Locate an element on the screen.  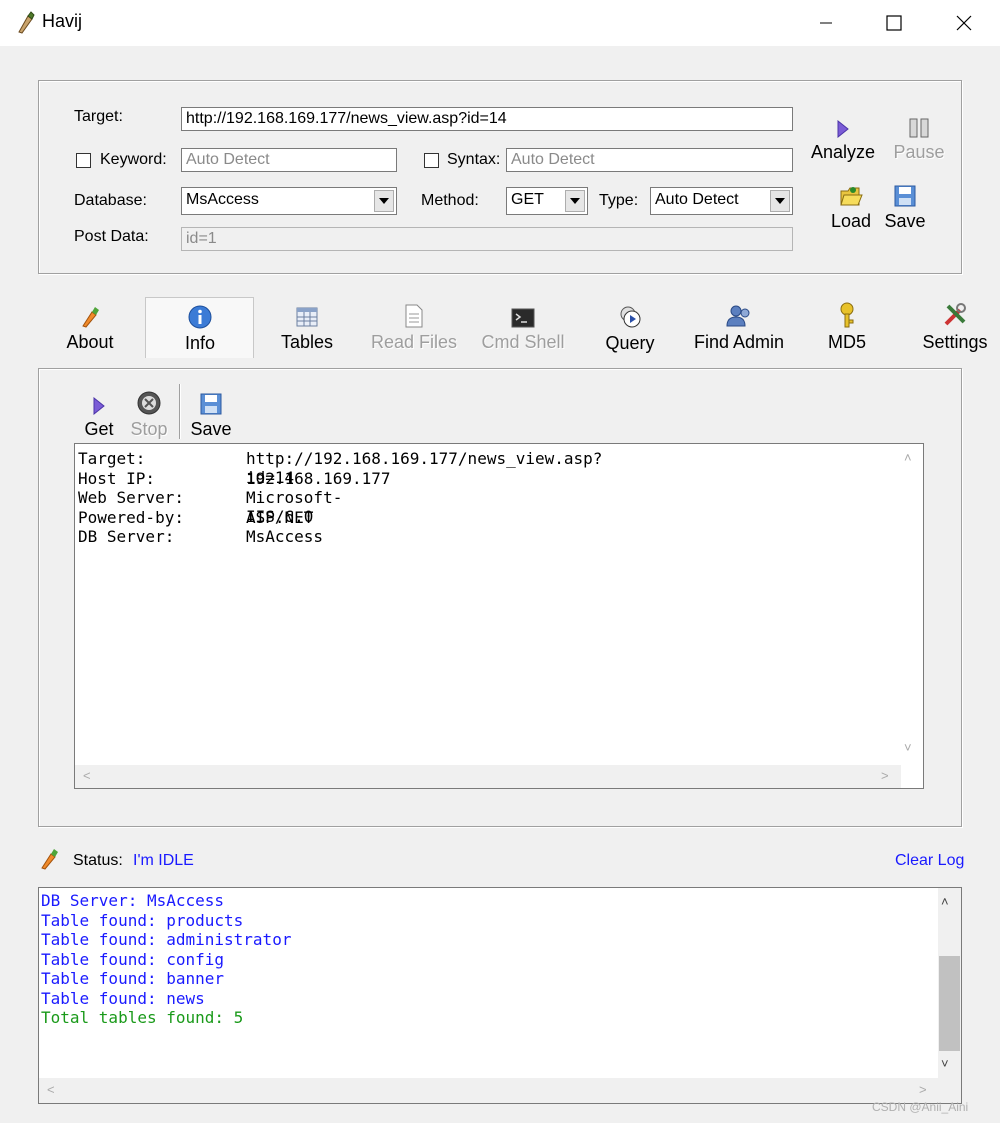
keyword-checkbox is located at coordinates (83, 160).